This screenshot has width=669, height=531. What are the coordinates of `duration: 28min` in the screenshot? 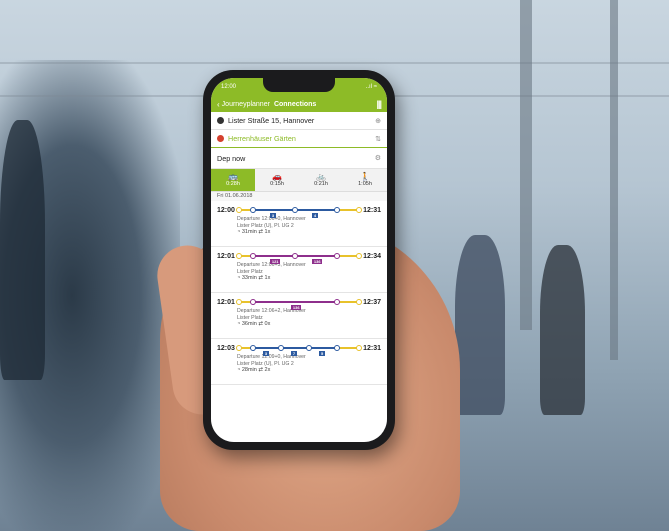 It's located at (249, 370).